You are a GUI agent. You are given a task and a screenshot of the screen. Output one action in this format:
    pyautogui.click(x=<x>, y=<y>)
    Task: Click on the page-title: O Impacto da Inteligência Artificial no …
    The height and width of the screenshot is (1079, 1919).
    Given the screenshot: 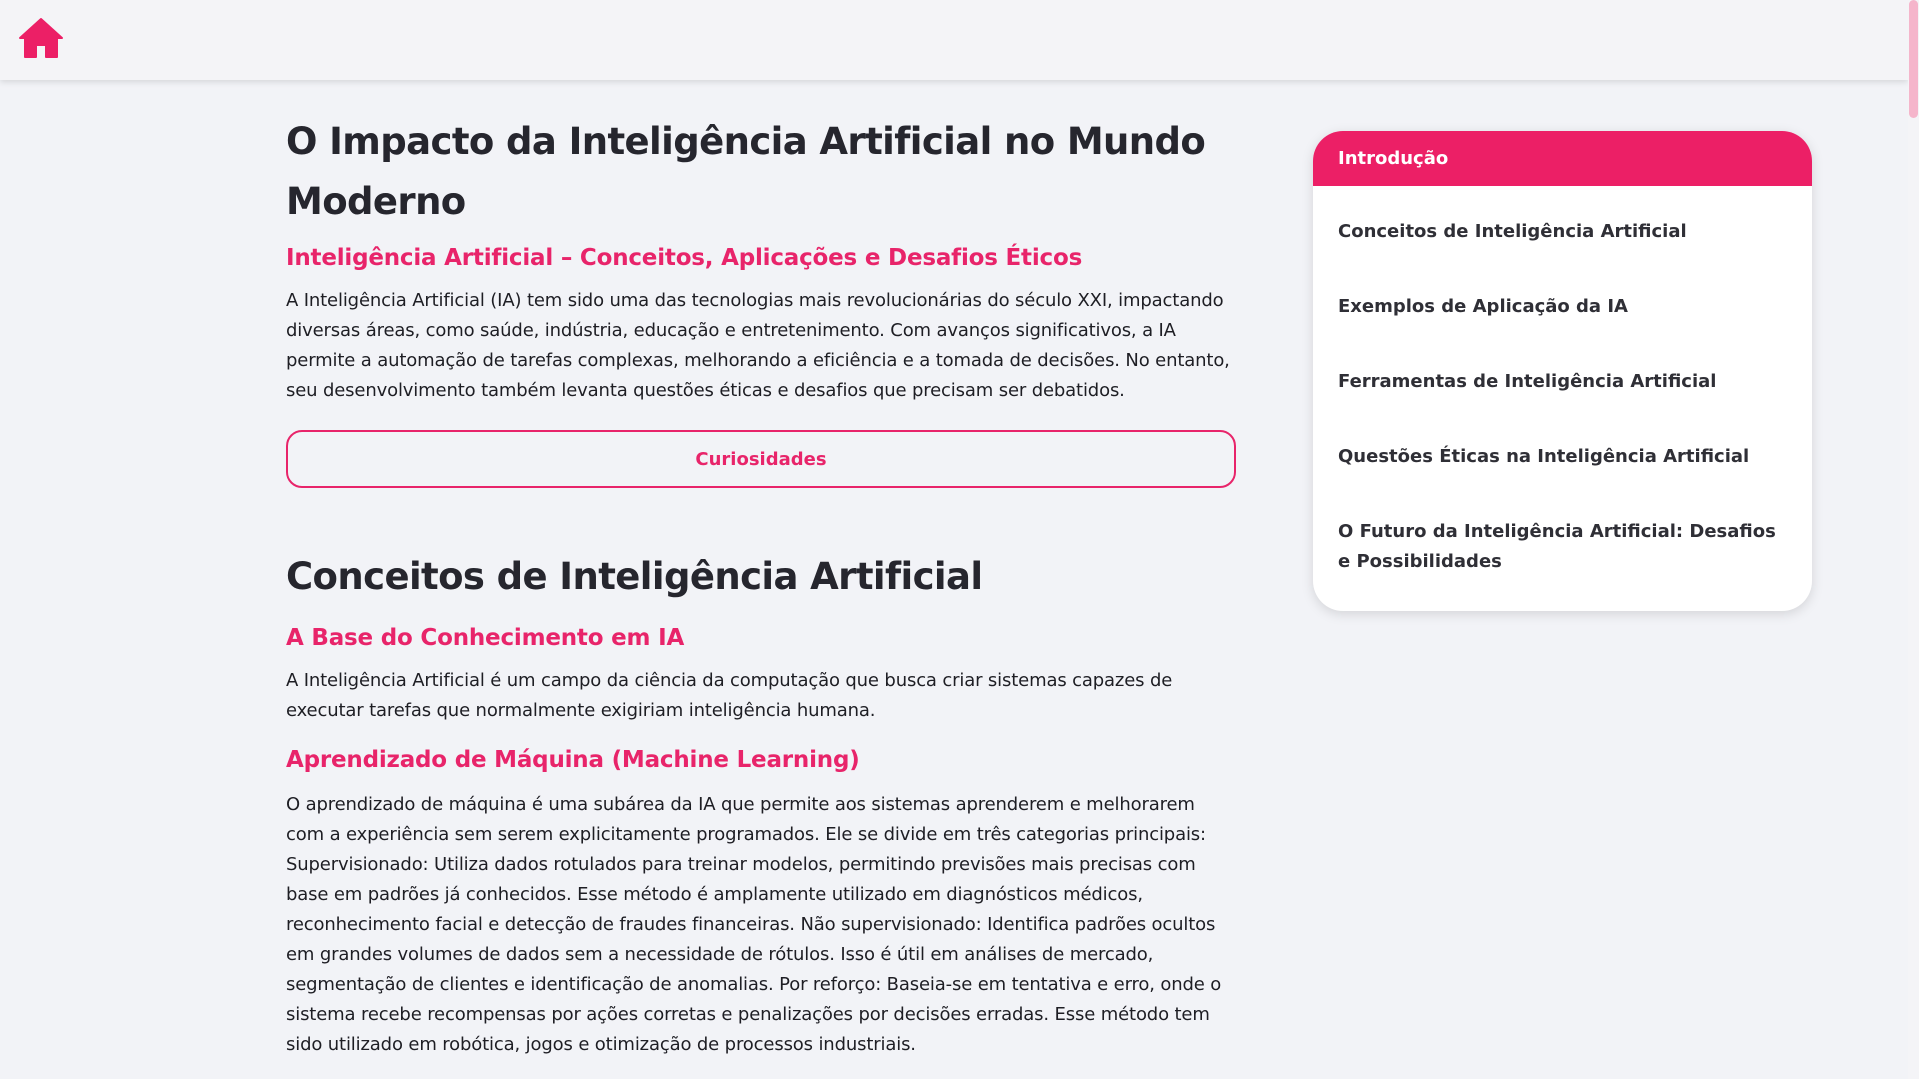 What is the action you would take?
    pyautogui.click(x=746, y=171)
    